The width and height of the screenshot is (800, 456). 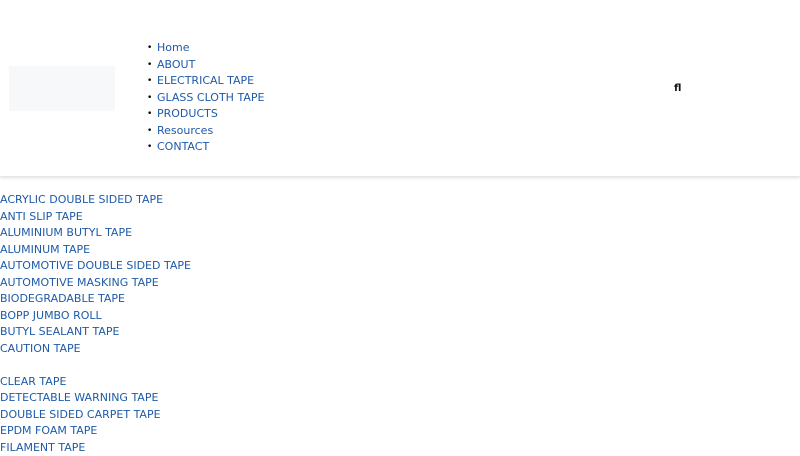 I want to click on list-item: CLEAR TAPE, so click(x=95, y=382).